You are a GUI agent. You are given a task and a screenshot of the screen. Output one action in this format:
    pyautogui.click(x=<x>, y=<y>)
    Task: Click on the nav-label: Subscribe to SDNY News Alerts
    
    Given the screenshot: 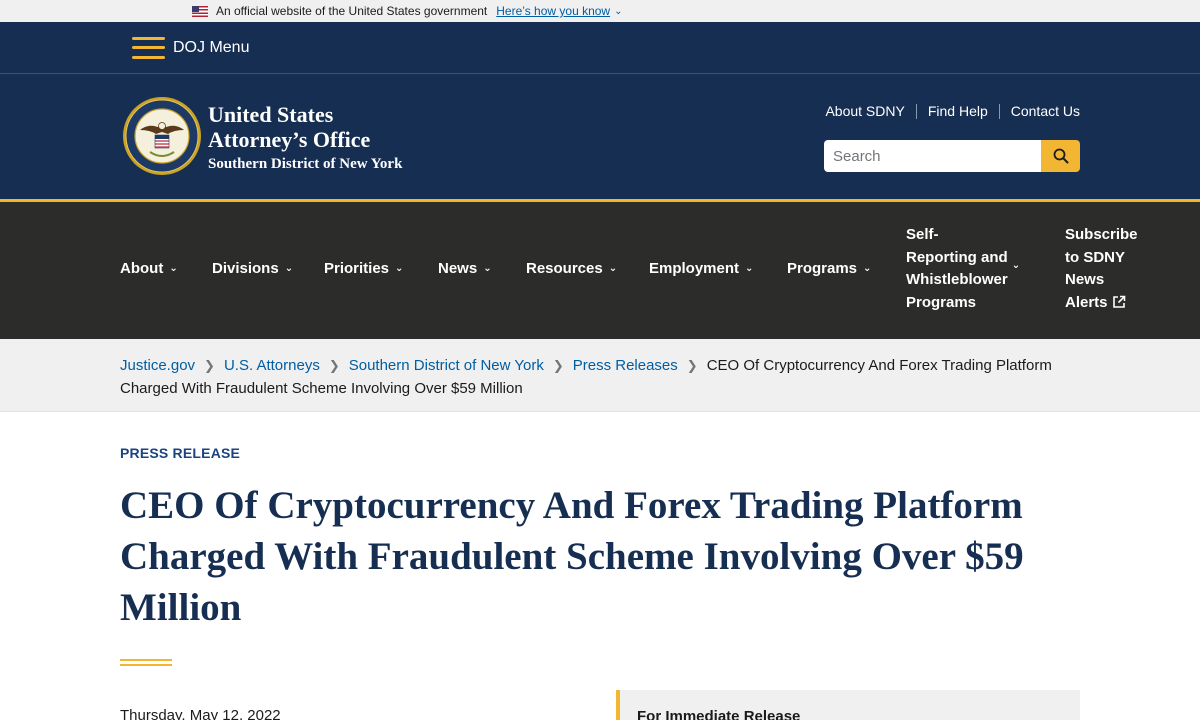 What is the action you would take?
    pyautogui.click(x=1101, y=268)
    